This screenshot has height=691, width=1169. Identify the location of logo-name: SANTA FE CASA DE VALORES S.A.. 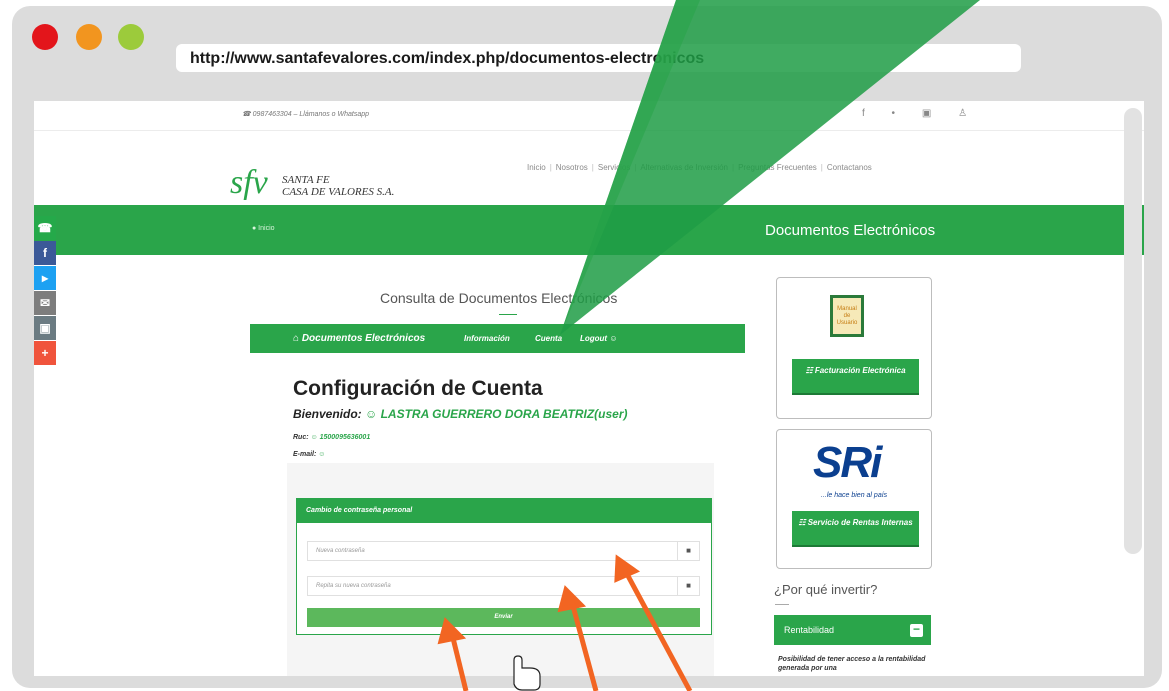
(338, 186).